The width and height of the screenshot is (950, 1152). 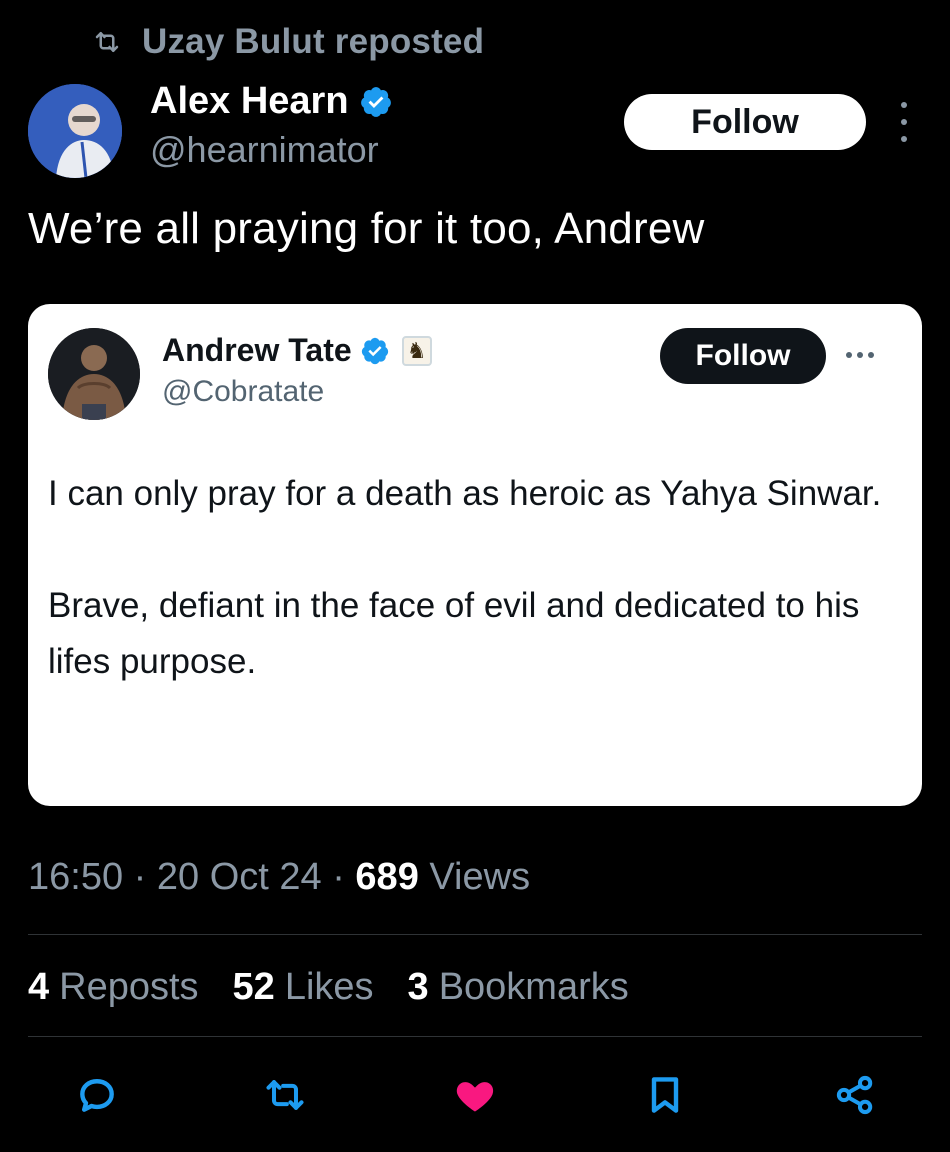 I want to click on tweet-date: 20 Oct 24, so click(x=239, y=877).